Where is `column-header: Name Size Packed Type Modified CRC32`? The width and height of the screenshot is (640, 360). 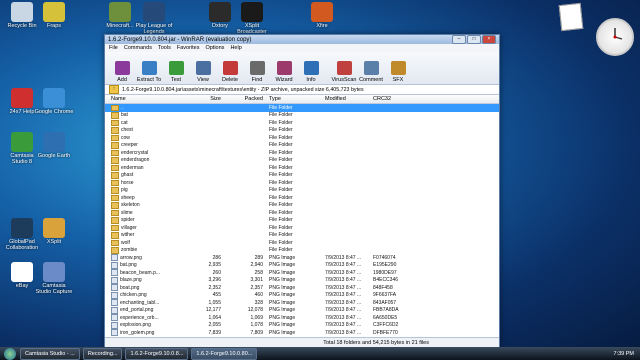
column-header: Name Size Packed Type Modified CRC32 is located at coordinates (302, 99).